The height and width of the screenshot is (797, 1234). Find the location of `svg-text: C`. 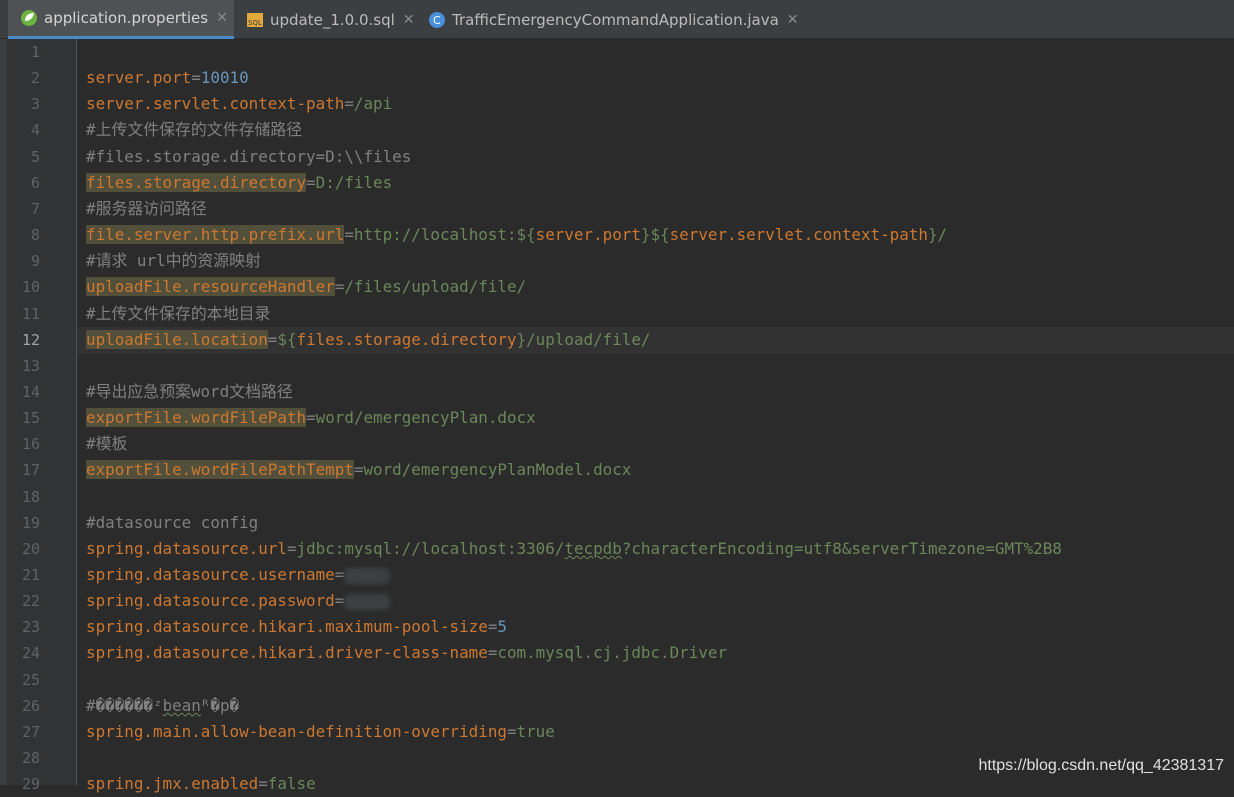

svg-text: C is located at coordinates (437, 20).